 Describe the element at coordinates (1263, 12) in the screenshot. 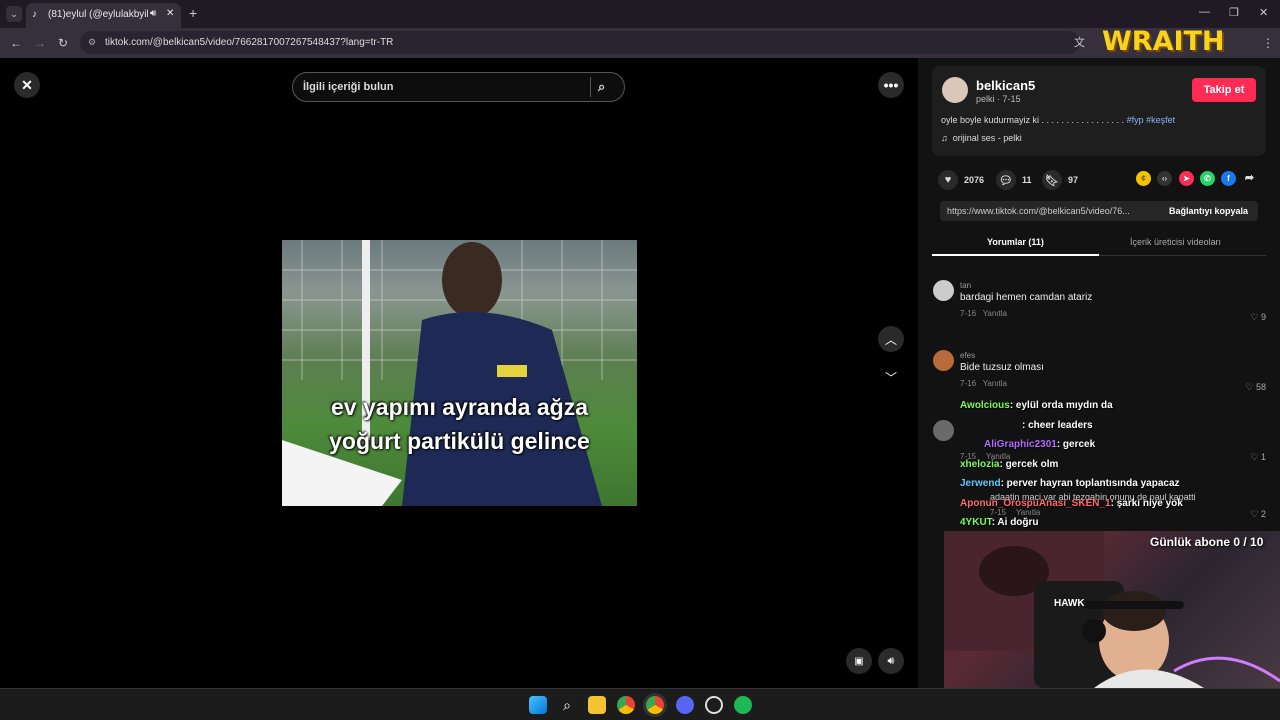

I see `window-close-button: ✕` at that location.